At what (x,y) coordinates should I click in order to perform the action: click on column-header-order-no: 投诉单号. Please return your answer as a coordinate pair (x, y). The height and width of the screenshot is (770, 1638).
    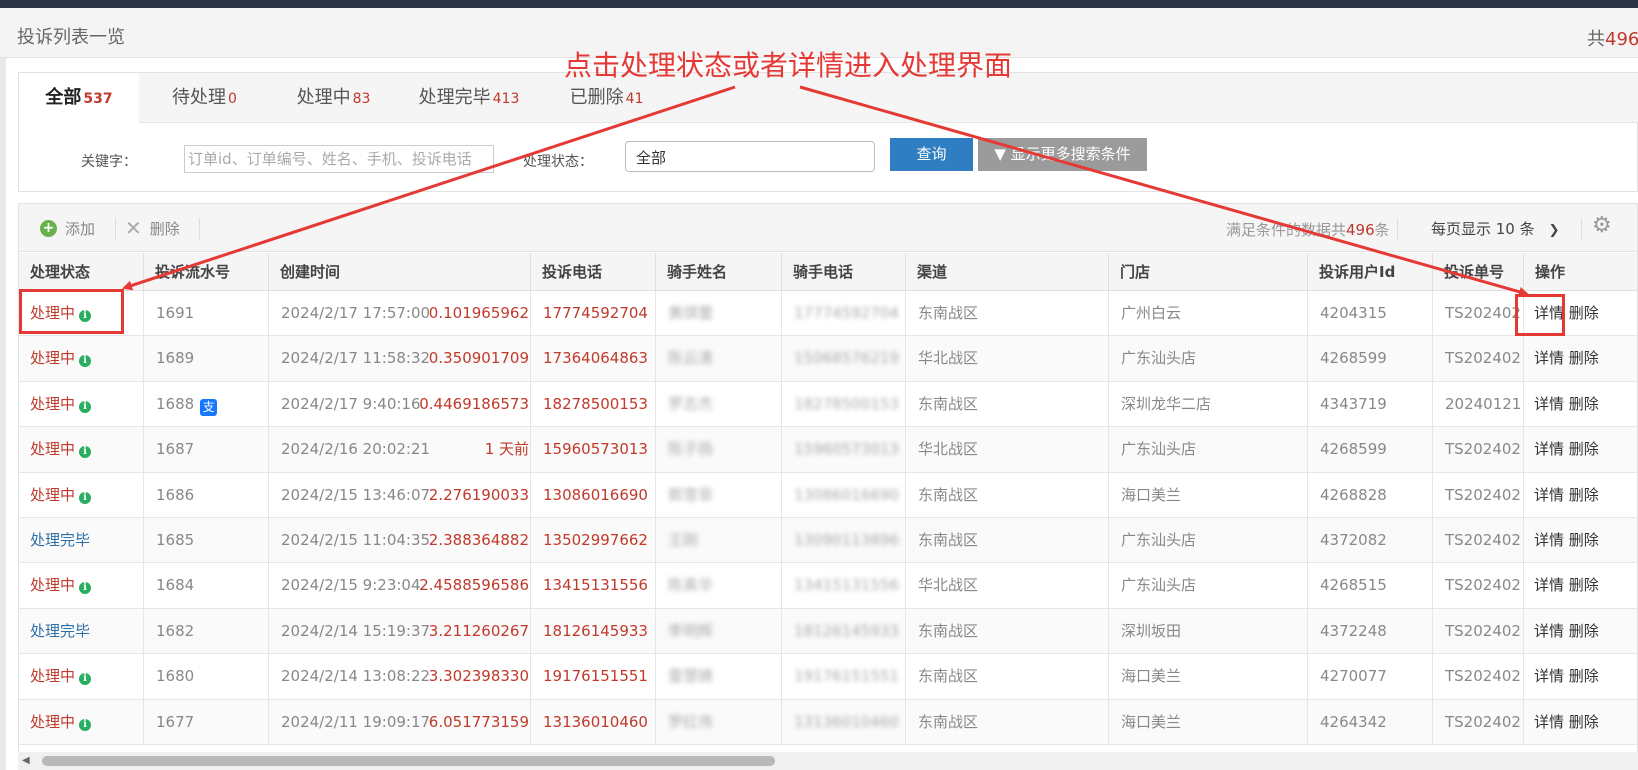
    Looking at the image, I should click on (1478, 272).